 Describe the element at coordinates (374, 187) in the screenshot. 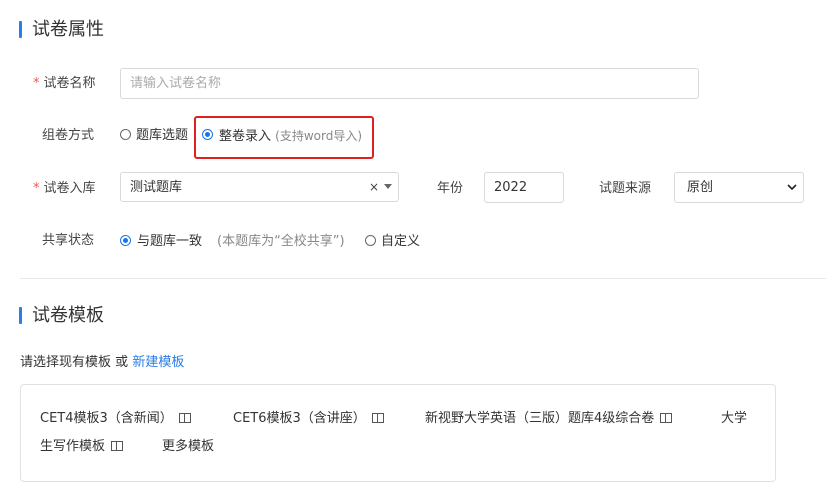

I see `clear-icon: ×` at that location.